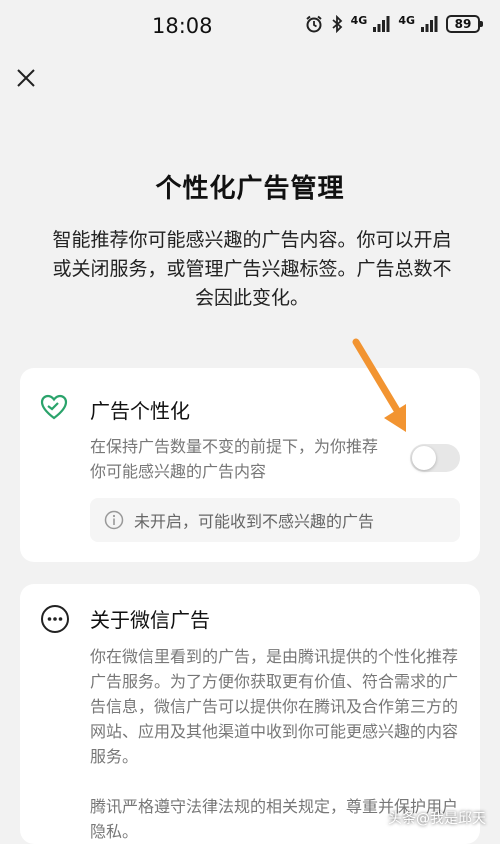  What do you see at coordinates (254, 521) in the screenshot?
I see `notice-text: 未开启，可能收到不感兴趣的广告` at bounding box center [254, 521].